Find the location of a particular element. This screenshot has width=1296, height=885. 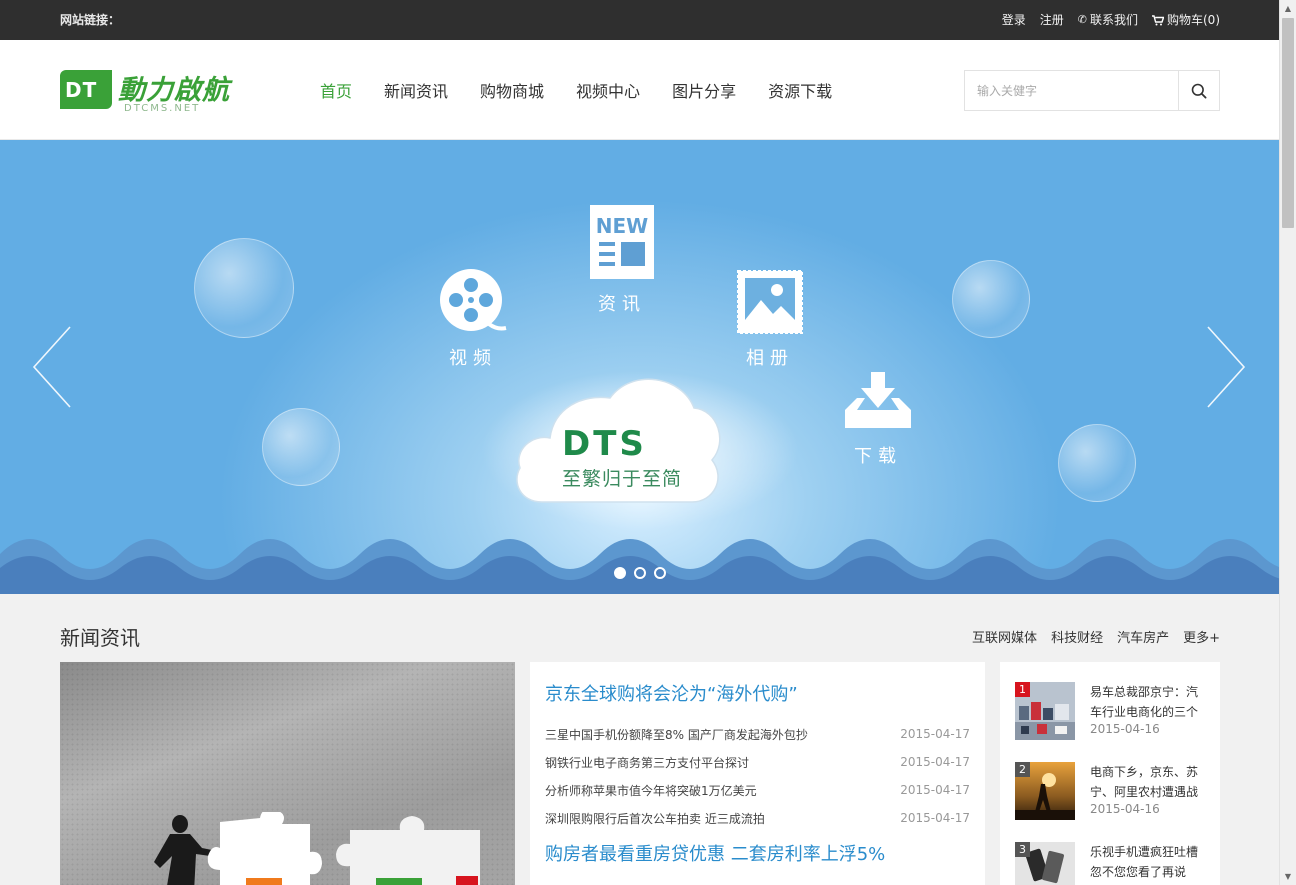

scrollbar-thumb is located at coordinates (1288, 123).